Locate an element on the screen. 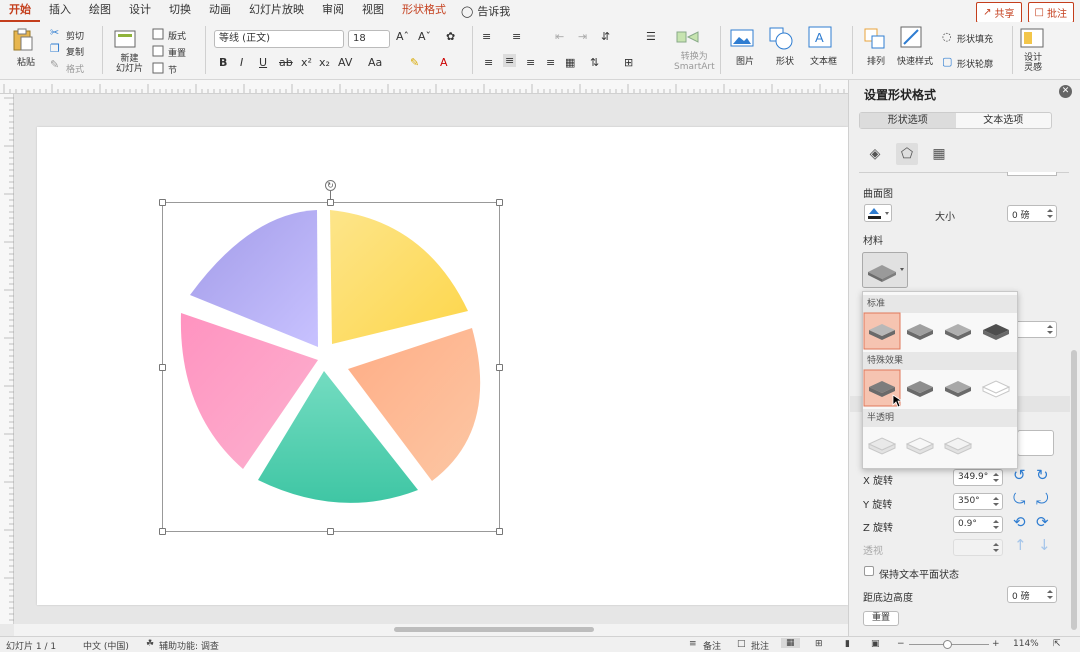 This screenshot has width=1080, height=652. resize-handle-nw is located at coordinates (162, 202).